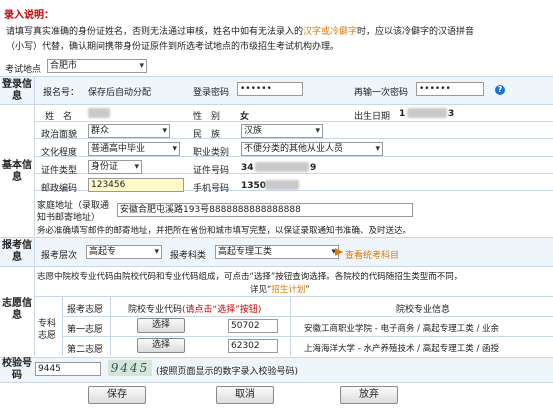 The image size is (553, 414). I want to click on address-label-2: 知书邮寄地址）, so click(69, 218).